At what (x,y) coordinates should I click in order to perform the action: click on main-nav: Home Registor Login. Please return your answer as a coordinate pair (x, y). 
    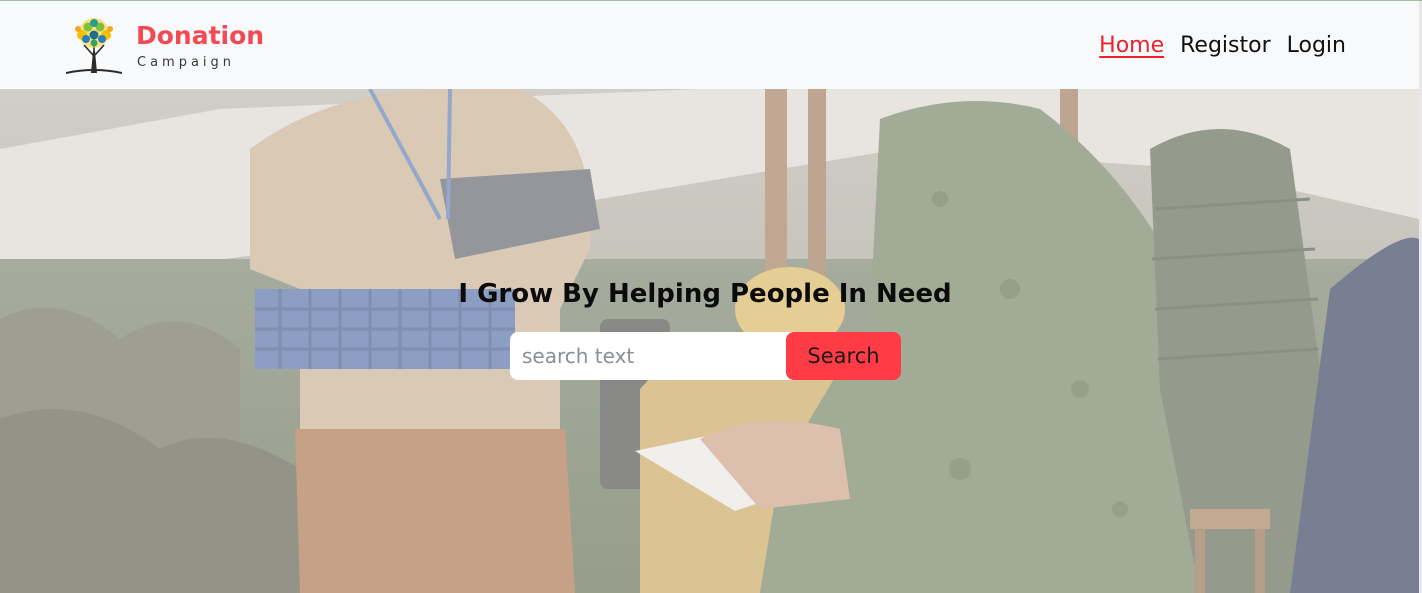
    Looking at the image, I should click on (1222, 45).